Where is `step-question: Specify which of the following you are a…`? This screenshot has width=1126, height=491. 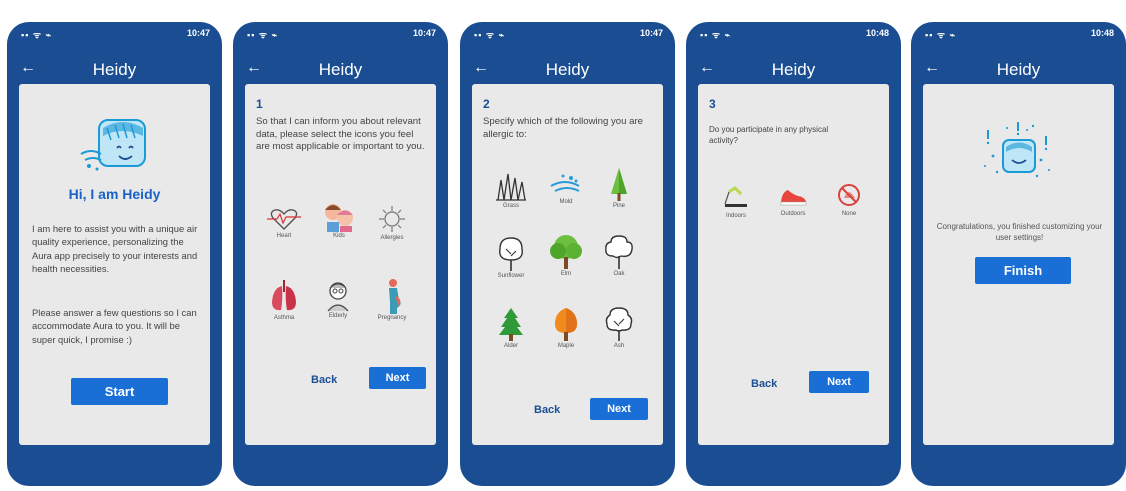 step-question: Specify which of the following you are a… is located at coordinates (563, 128).